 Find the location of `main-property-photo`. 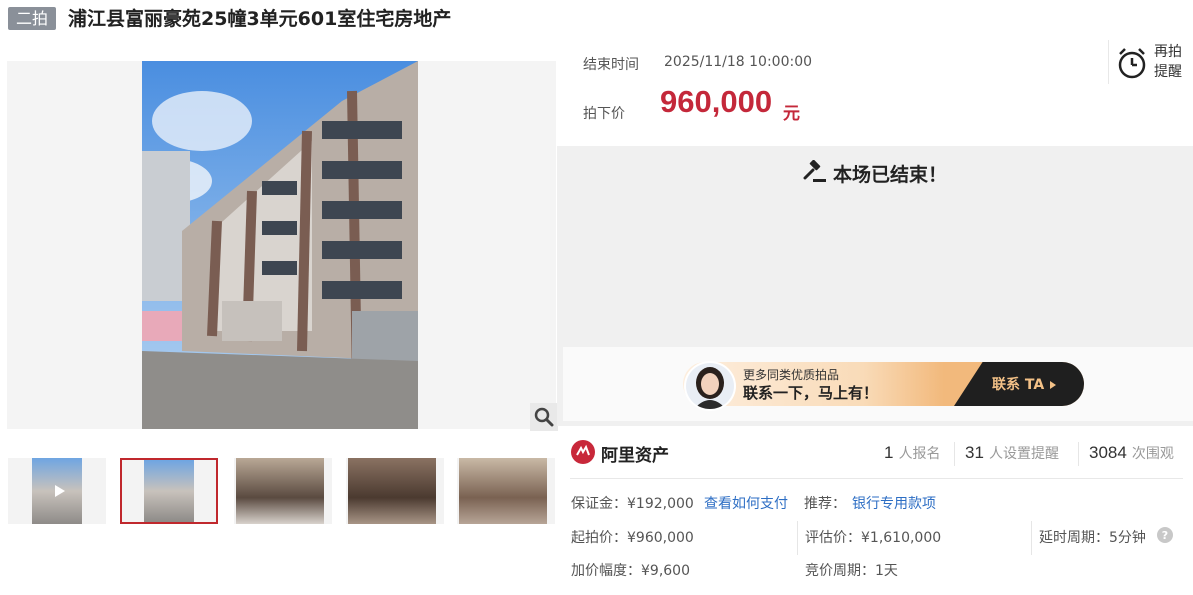

main-property-photo is located at coordinates (280, 245).